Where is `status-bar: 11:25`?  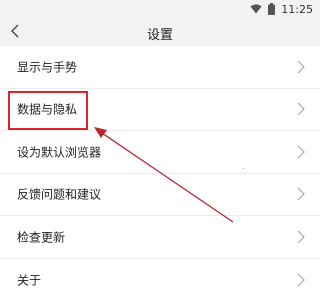
status-bar: 11:25 is located at coordinates (160, 9).